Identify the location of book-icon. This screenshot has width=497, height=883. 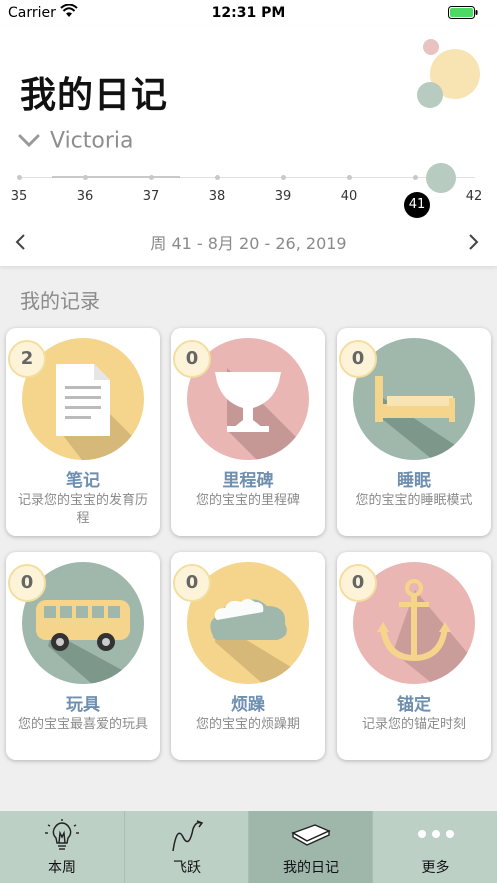
(311, 834).